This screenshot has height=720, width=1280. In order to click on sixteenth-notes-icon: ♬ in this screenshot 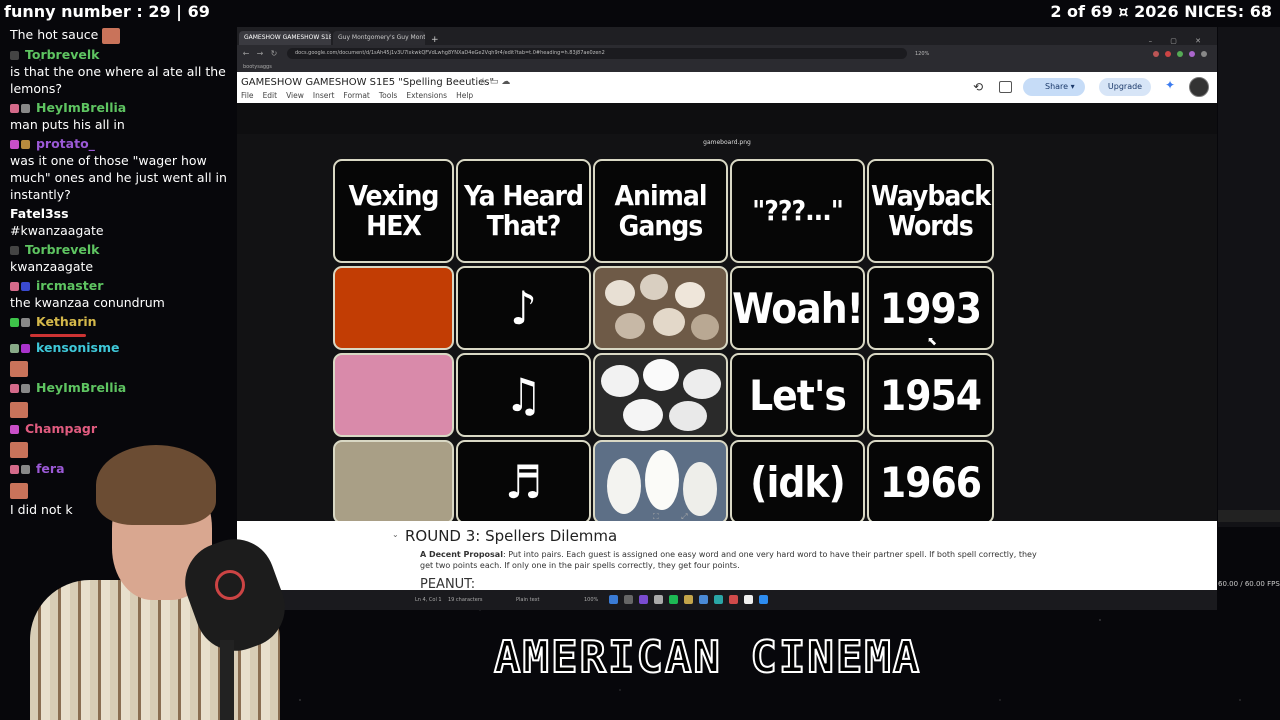, I will do `click(523, 482)`.